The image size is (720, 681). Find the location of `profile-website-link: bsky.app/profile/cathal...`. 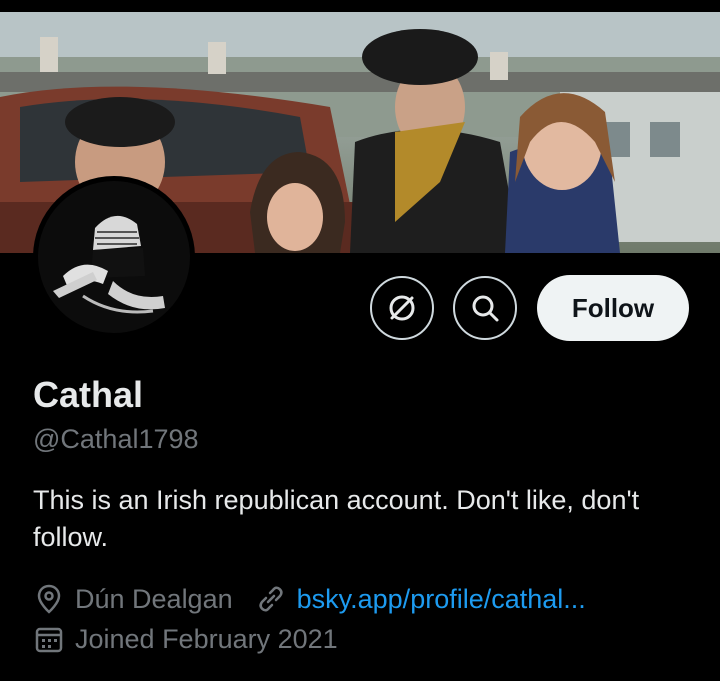

profile-website-link: bsky.app/profile/cathal... is located at coordinates (441, 599).